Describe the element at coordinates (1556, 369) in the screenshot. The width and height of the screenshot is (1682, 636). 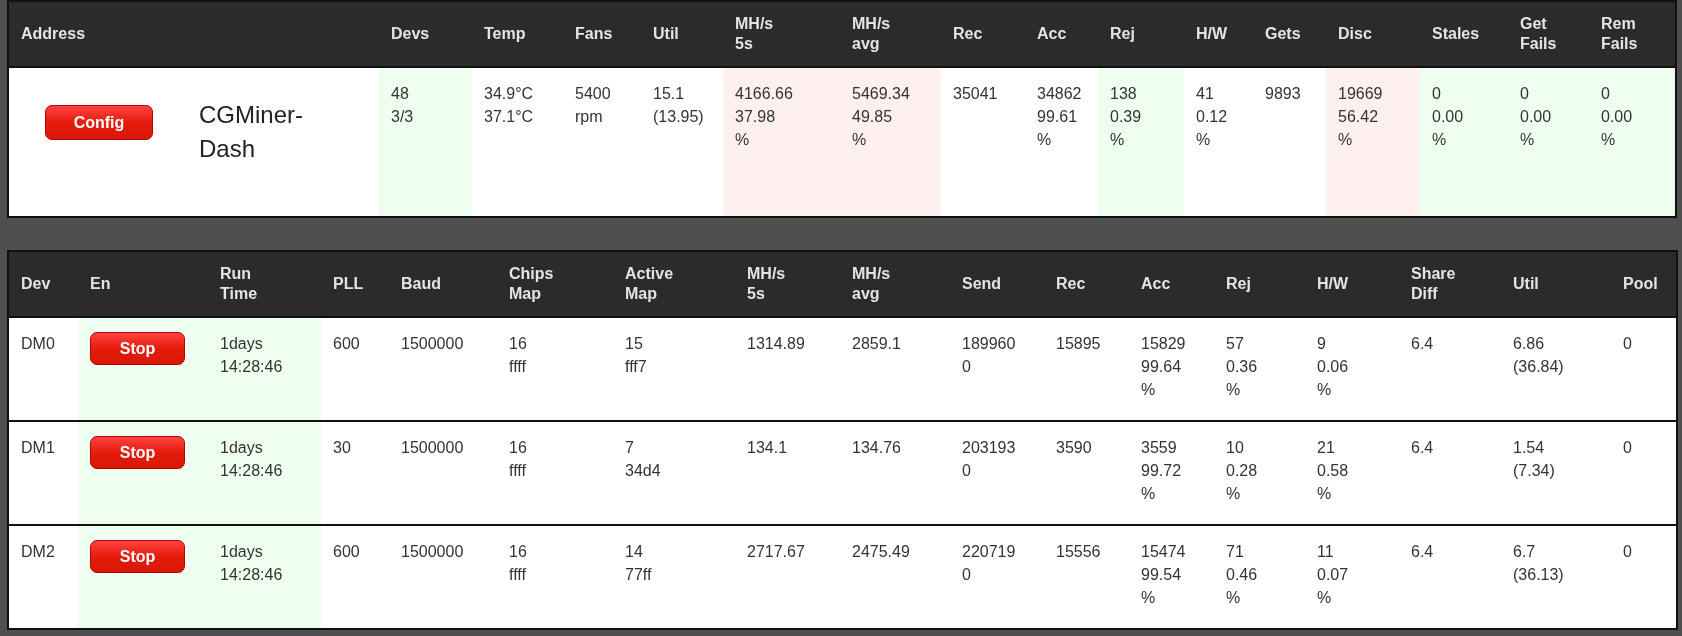
I see `table-cell: 6.86 (36.84)` at that location.